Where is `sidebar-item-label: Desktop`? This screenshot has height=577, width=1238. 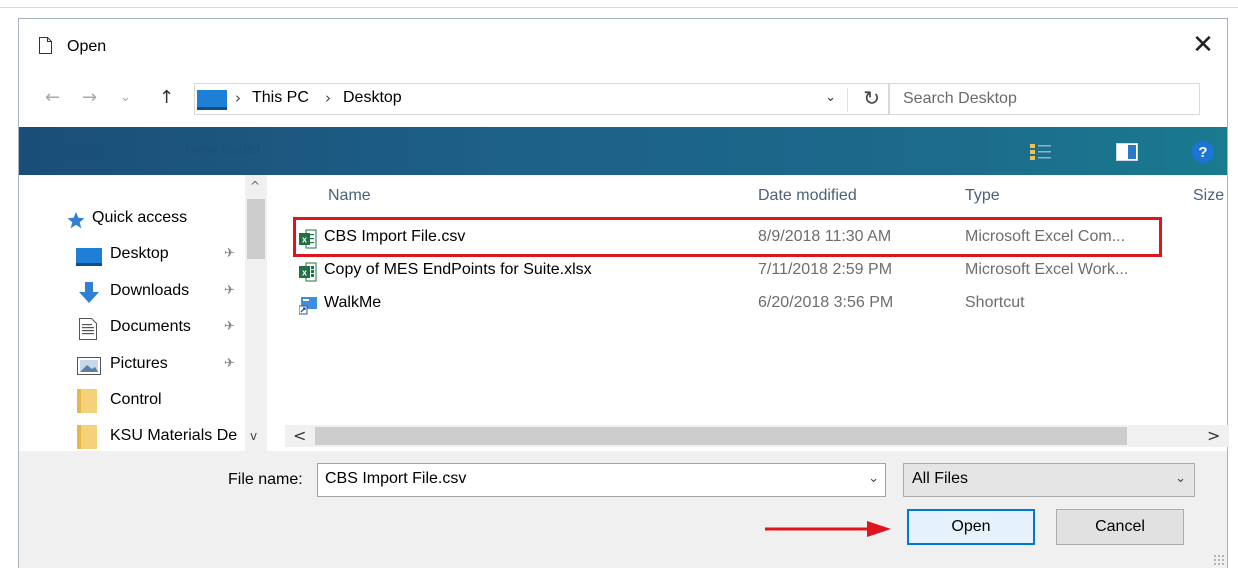 sidebar-item-label: Desktop is located at coordinates (139, 253).